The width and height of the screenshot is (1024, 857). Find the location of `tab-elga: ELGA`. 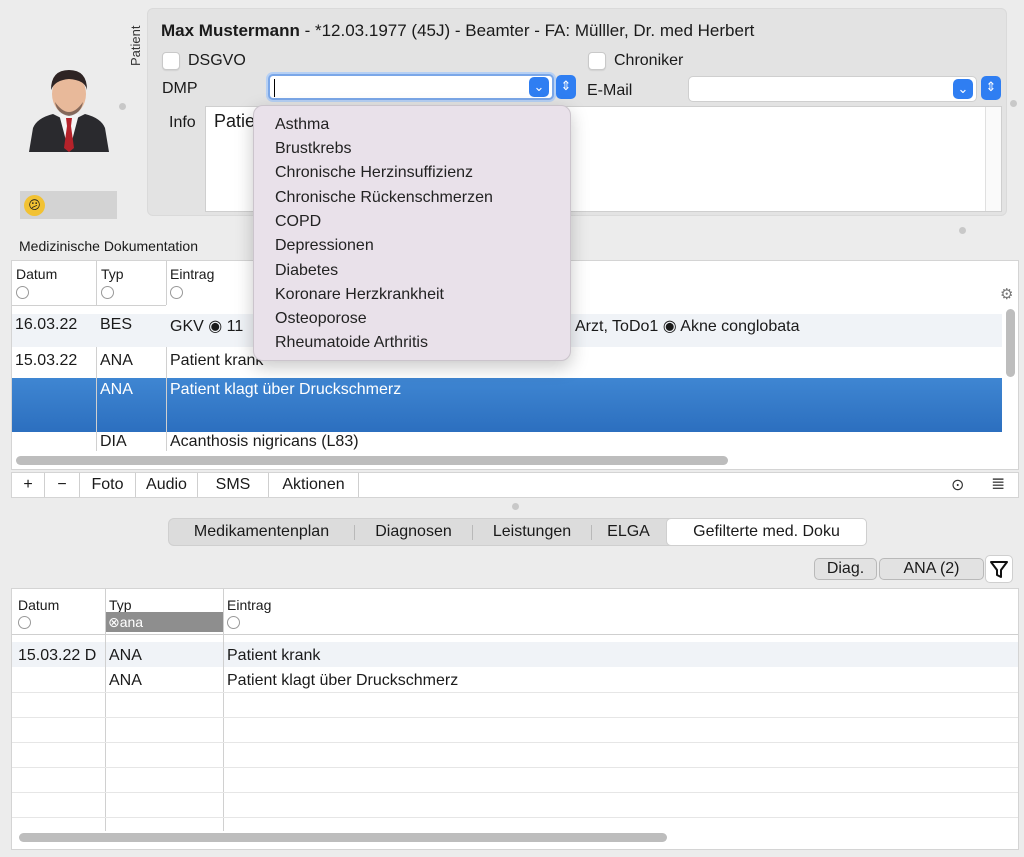

tab-elga: ELGA is located at coordinates (628, 532).